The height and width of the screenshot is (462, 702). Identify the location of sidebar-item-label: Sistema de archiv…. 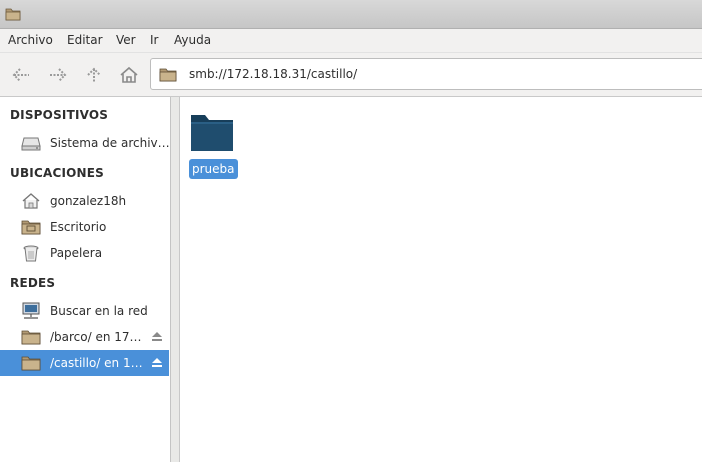
(110, 143).